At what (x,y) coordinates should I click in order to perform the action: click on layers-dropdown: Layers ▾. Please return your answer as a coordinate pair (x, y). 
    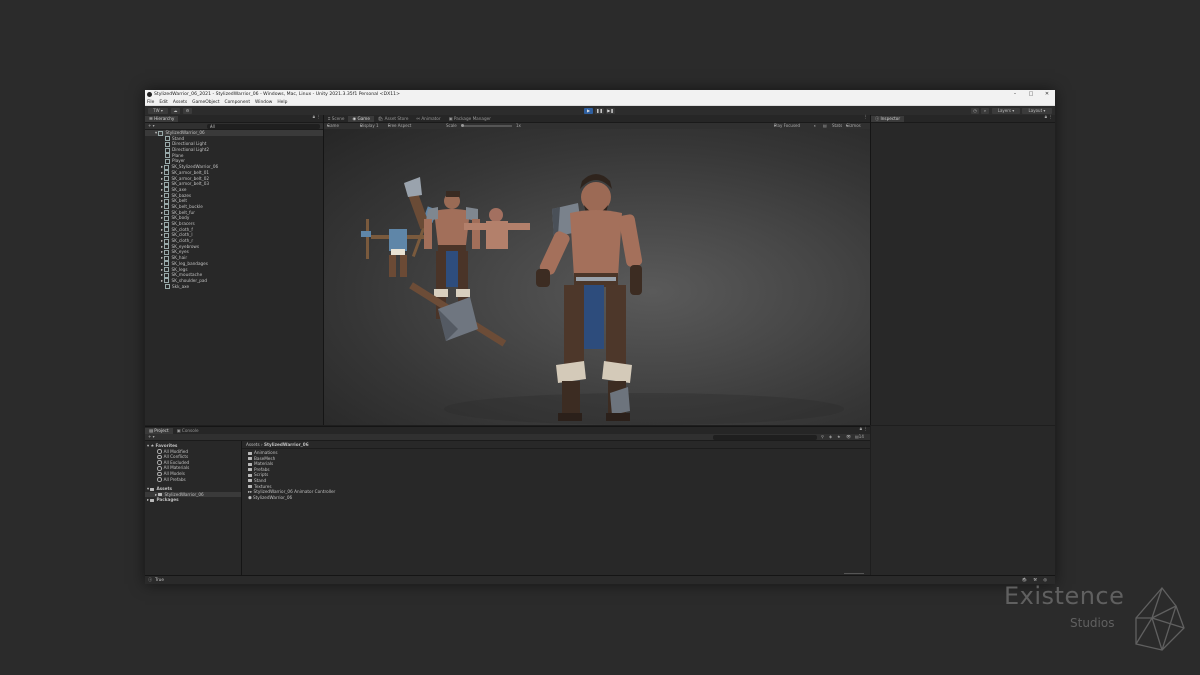
    Looking at the image, I should click on (1006, 110).